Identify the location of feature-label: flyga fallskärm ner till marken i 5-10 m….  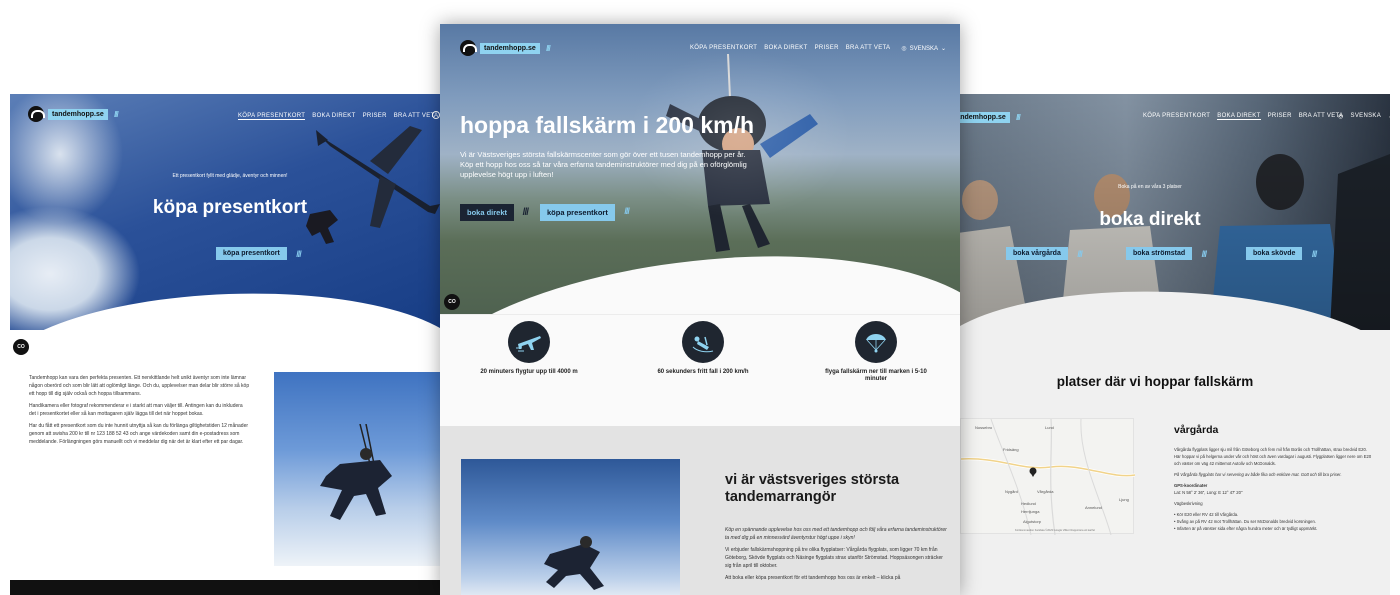
(876, 375).